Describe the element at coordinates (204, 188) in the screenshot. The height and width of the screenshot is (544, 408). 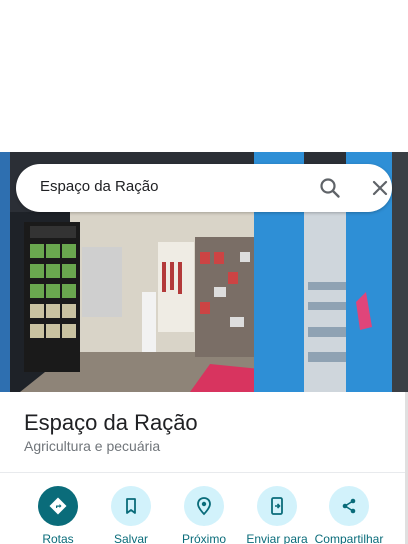
I see `search-bar: Espaço da Ração` at that location.